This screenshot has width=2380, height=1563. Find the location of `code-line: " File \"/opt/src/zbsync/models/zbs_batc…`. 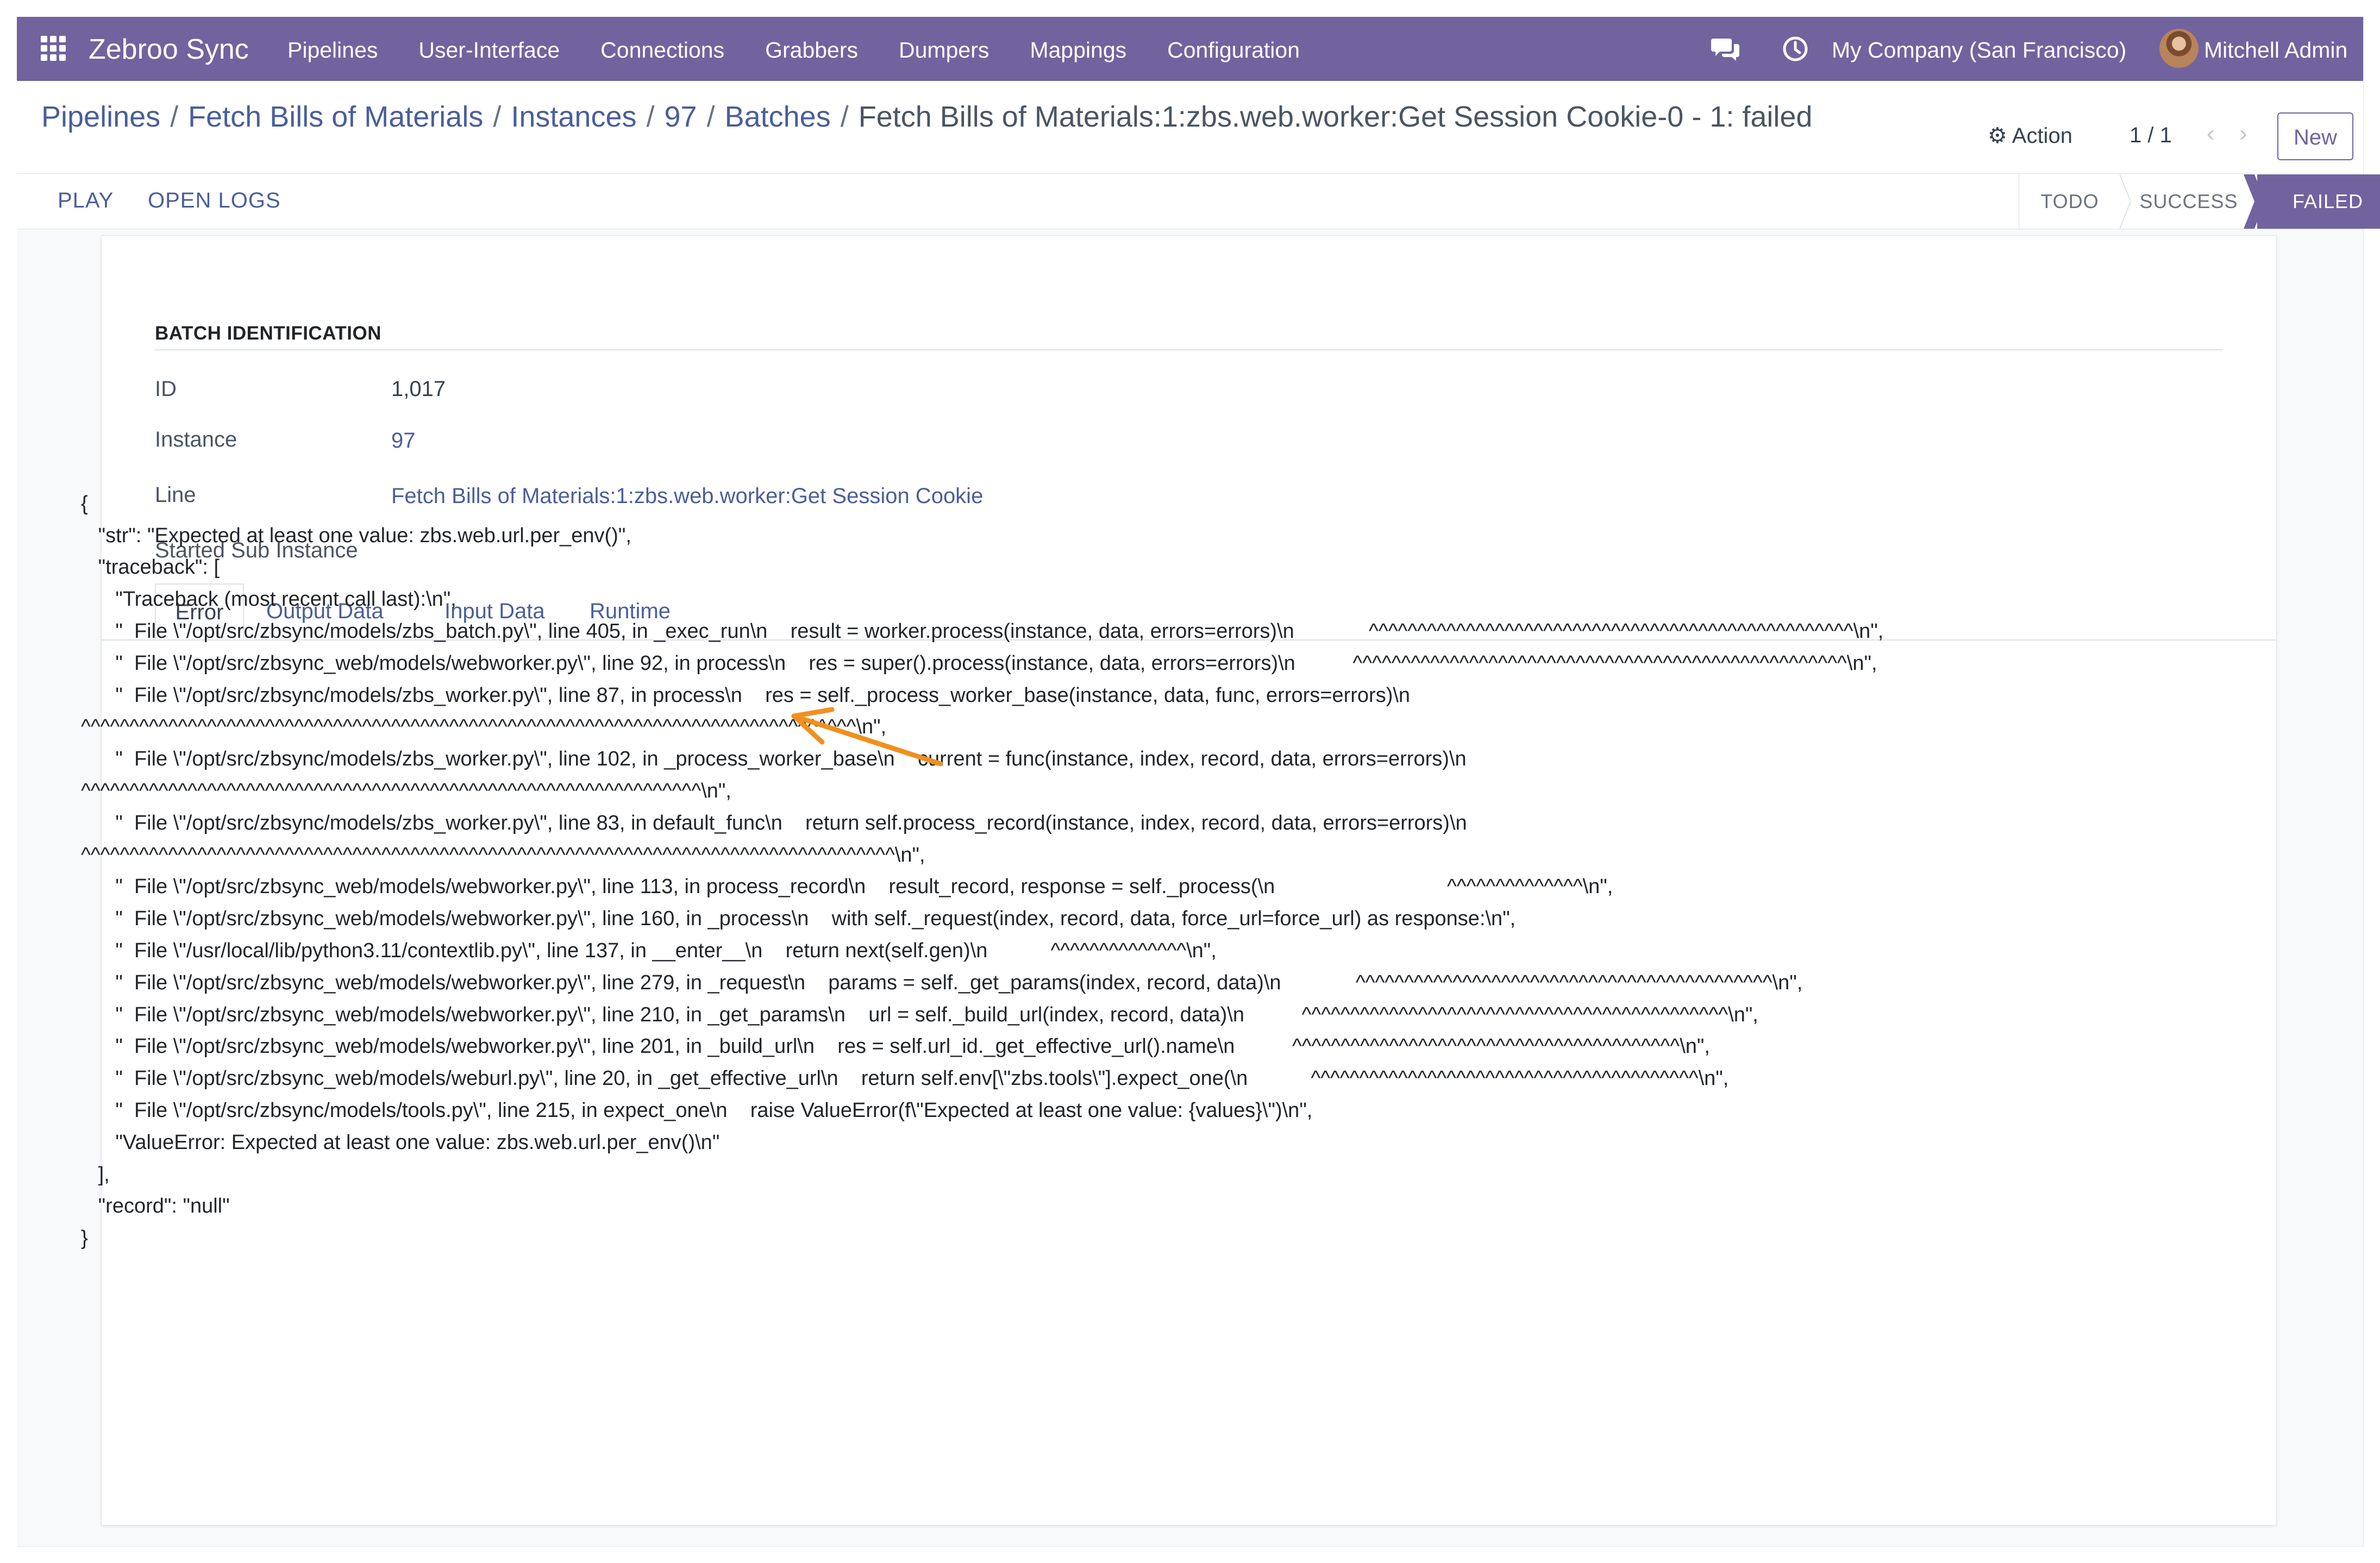

code-line: " File \"/opt/src/zbsync/models/zbs_batc… is located at coordinates (982, 631).